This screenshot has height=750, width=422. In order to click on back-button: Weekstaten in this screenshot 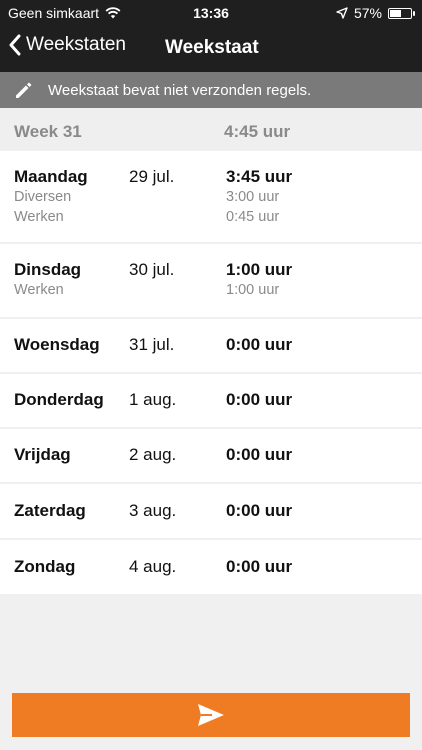, I will do `click(67, 45)`.